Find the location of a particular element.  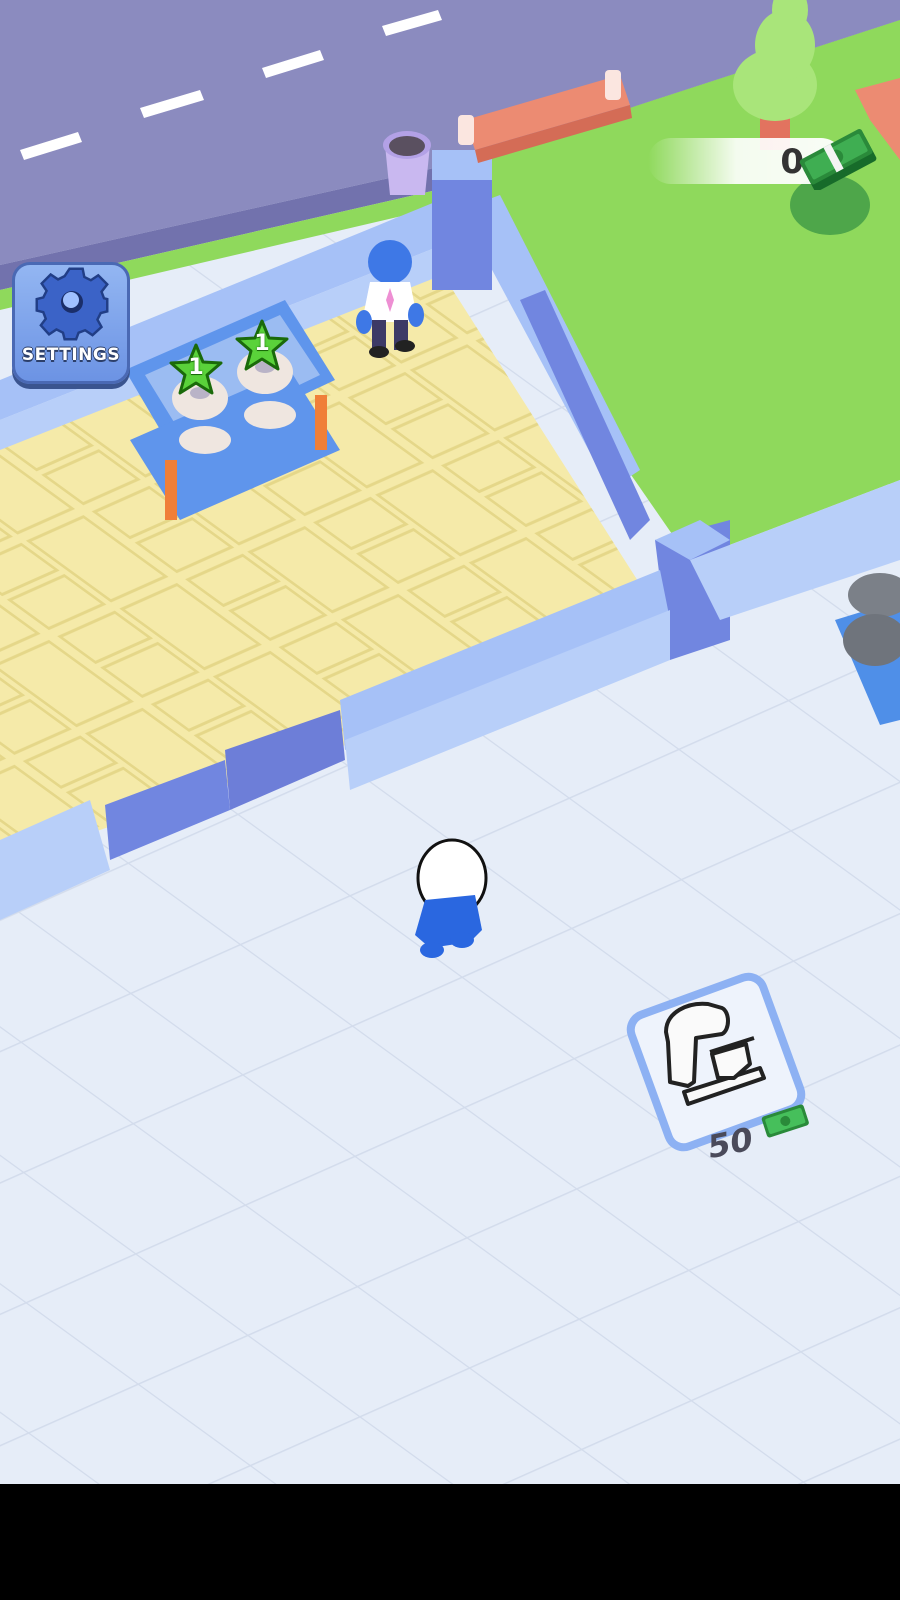

gear-icon is located at coordinates (72, 304).